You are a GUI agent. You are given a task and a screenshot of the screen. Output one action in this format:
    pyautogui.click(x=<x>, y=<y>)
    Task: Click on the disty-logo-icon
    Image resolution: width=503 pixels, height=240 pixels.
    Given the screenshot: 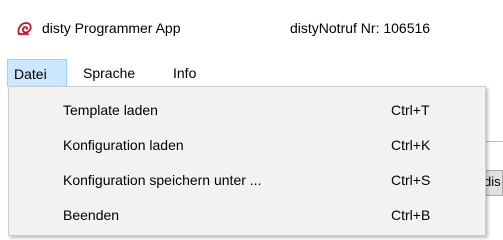 What is the action you would take?
    pyautogui.click(x=25, y=29)
    